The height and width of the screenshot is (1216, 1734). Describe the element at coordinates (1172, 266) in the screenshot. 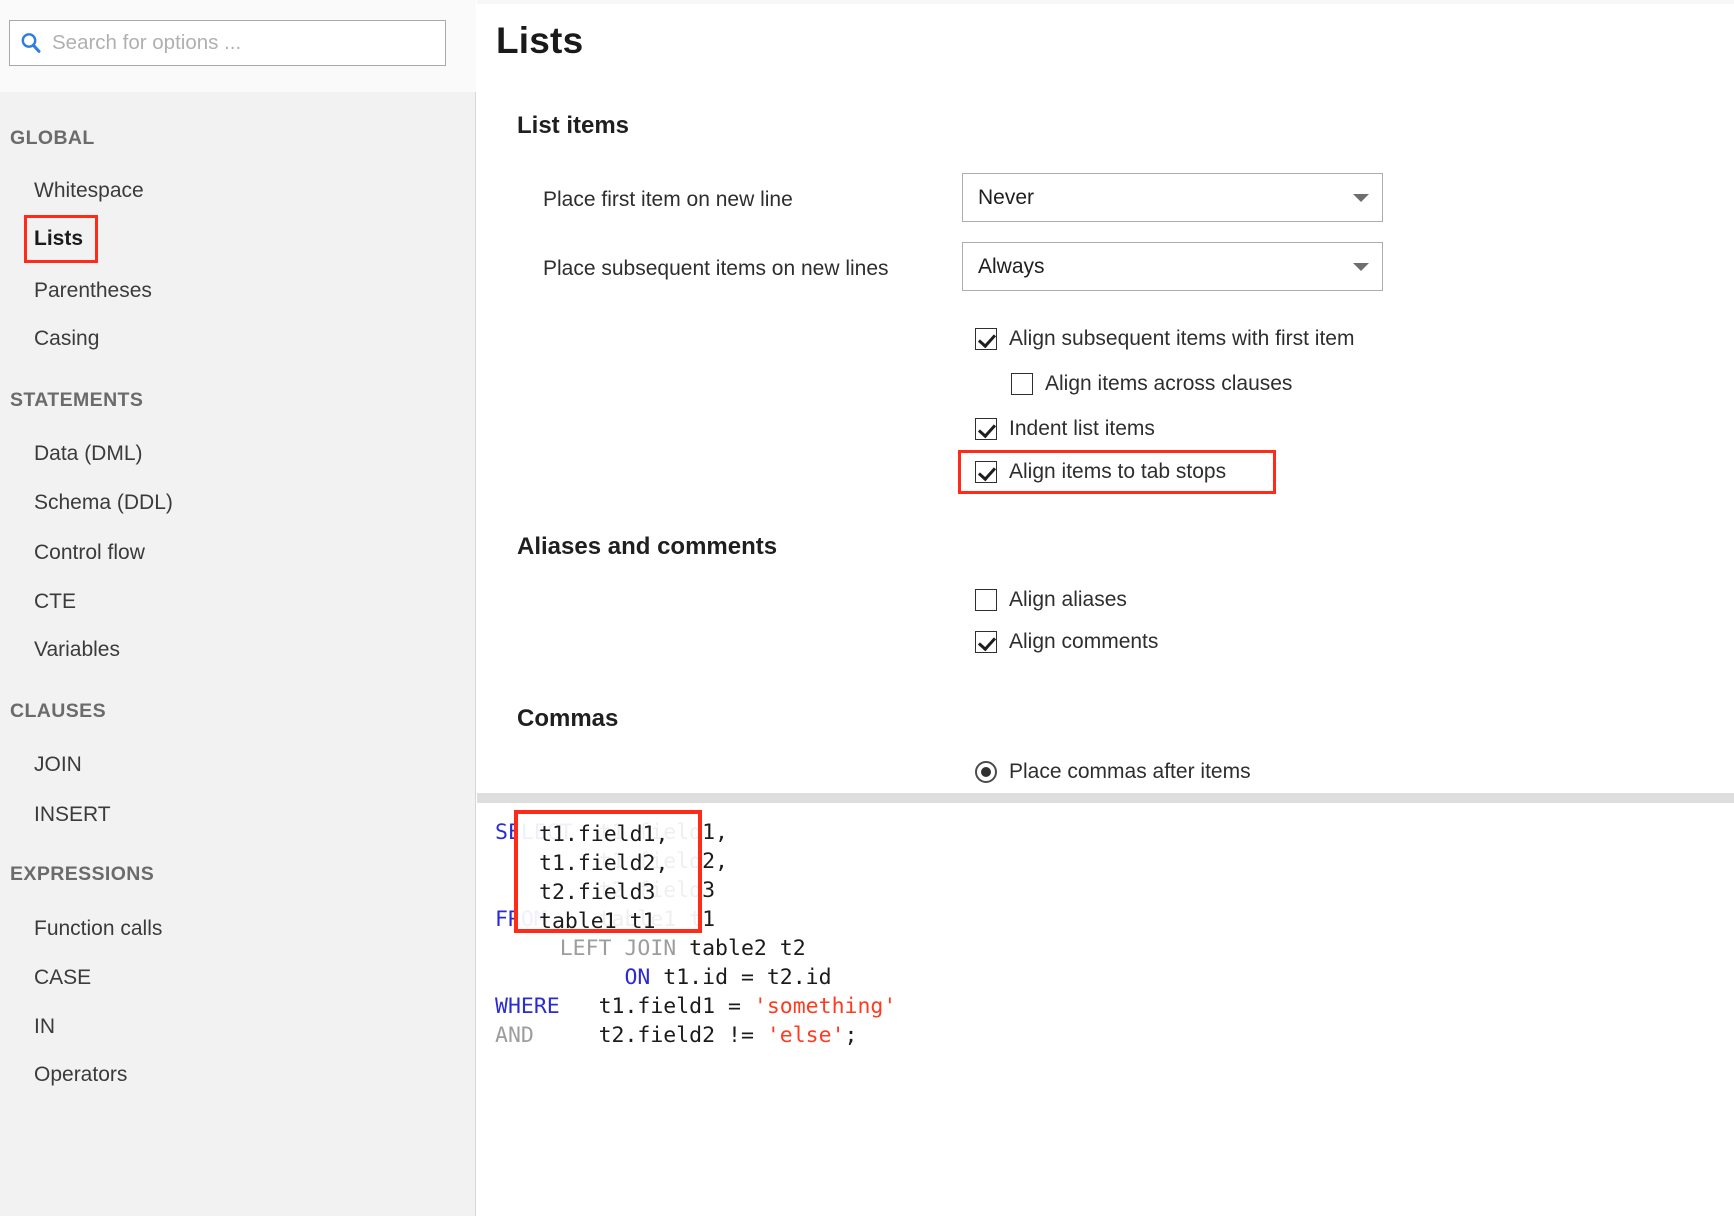

I see `dropdown-place-subsequent-items-on-new-lines: Always` at that location.